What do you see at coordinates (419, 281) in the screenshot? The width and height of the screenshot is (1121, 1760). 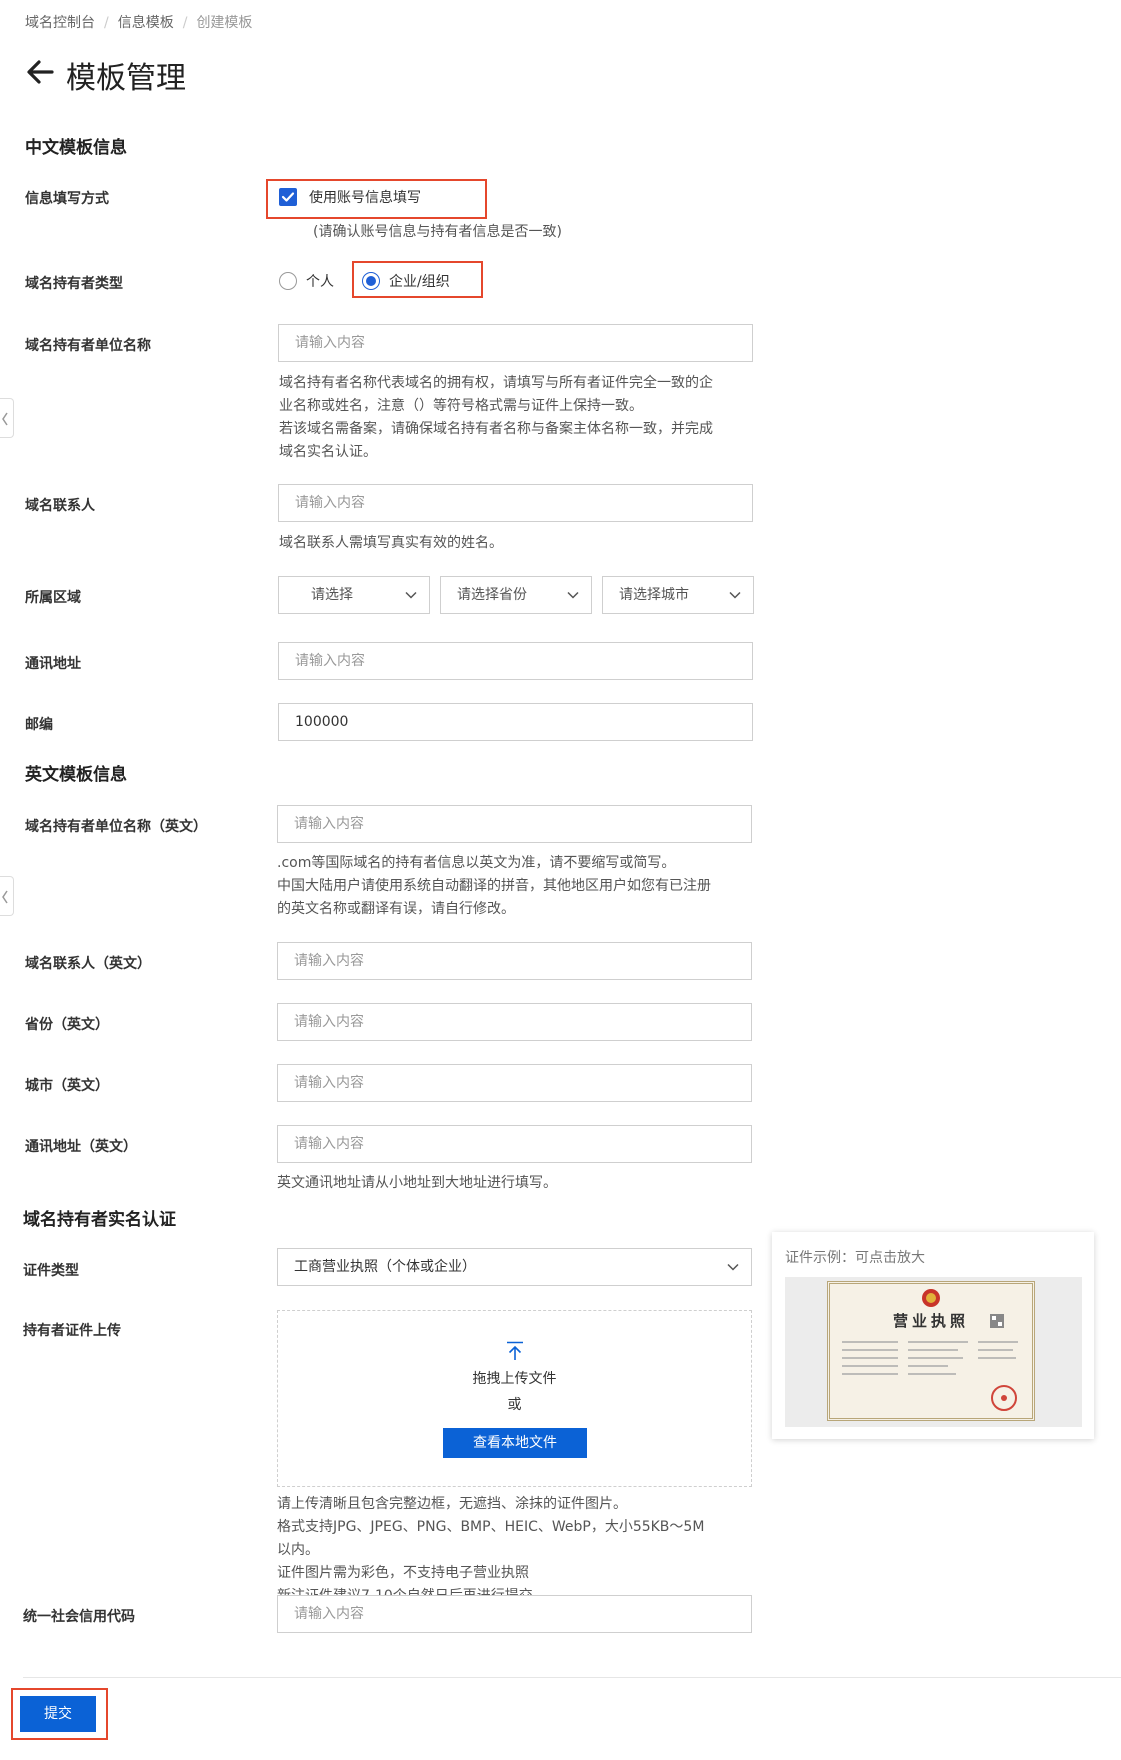 I see `radio-organization-label: 企业/组织` at bounding box center [419, 281].